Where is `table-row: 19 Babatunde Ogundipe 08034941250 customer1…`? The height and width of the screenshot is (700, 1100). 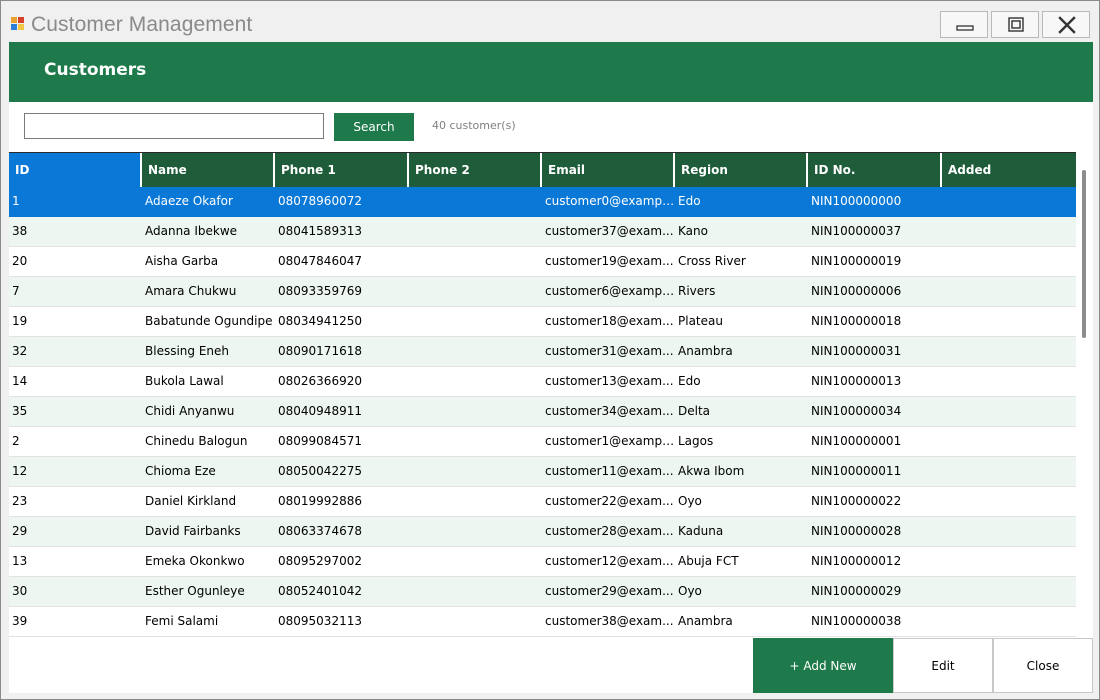
table-row: 19 Babatunde Ogundipe 08034941250 customer1… is located at coordinates (542, 322).